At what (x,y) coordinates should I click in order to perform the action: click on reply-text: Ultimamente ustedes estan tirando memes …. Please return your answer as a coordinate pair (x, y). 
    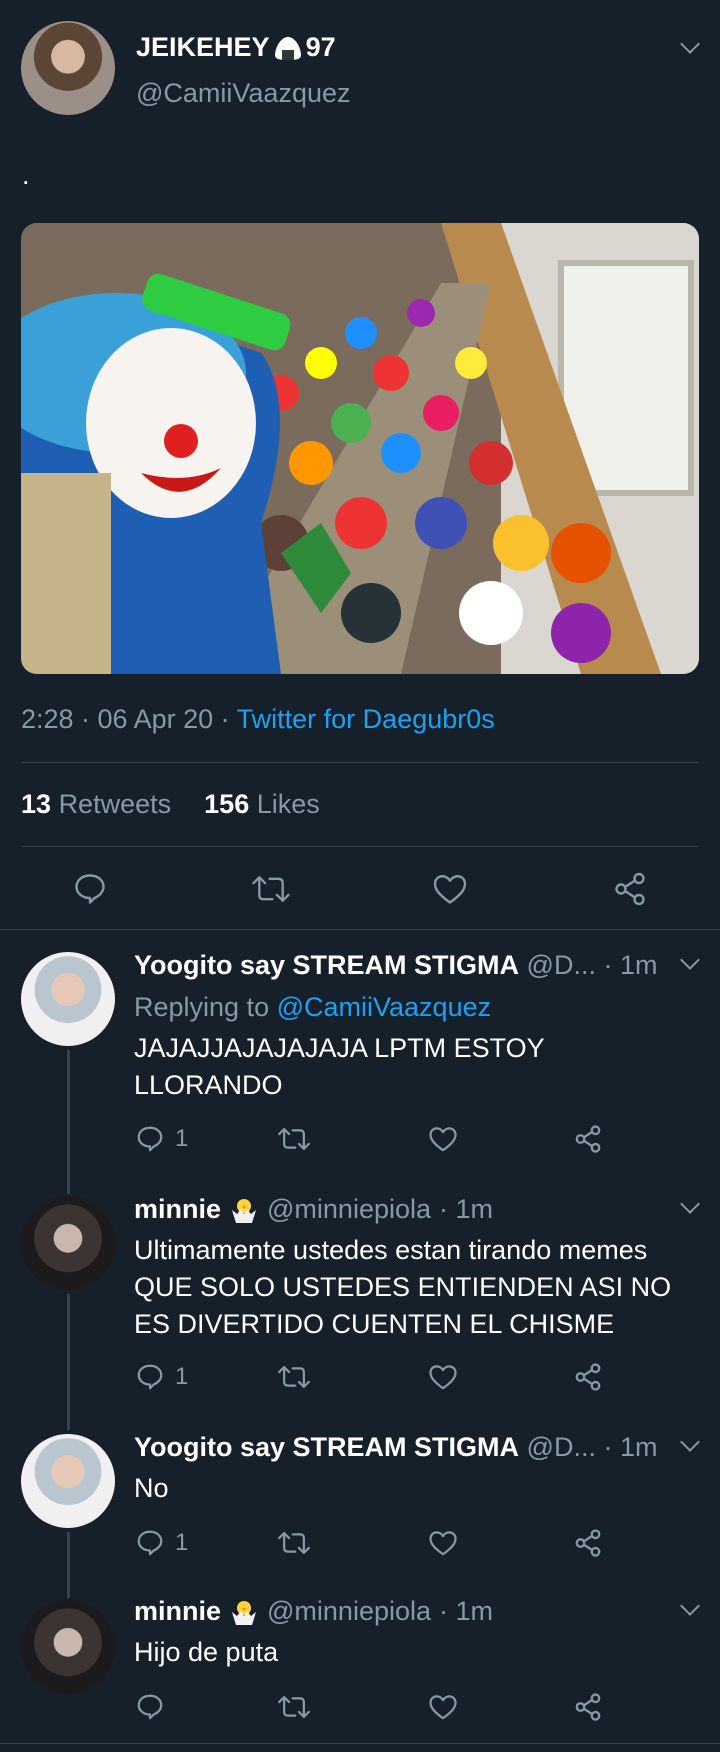
    Looking at the image, I should click on (403, 1287).